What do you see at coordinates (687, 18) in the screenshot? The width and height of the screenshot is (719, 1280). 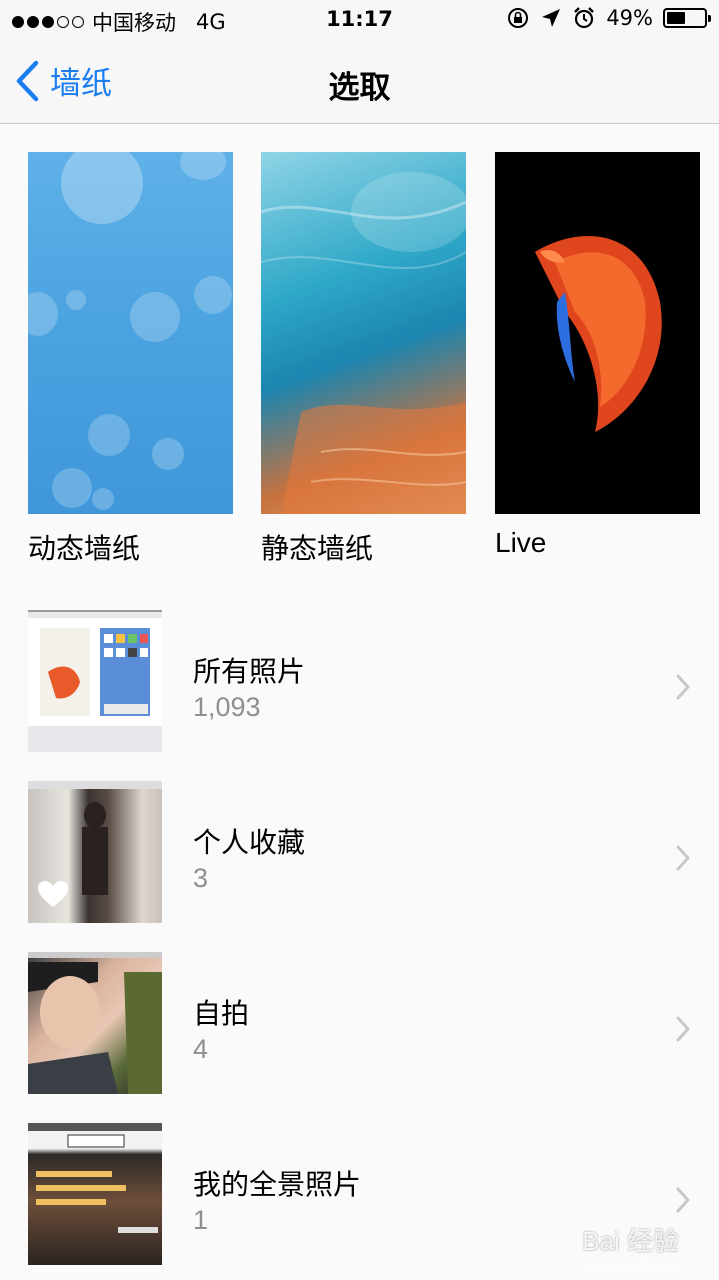 I see `battery-icon` at bounding box center [687, 18].